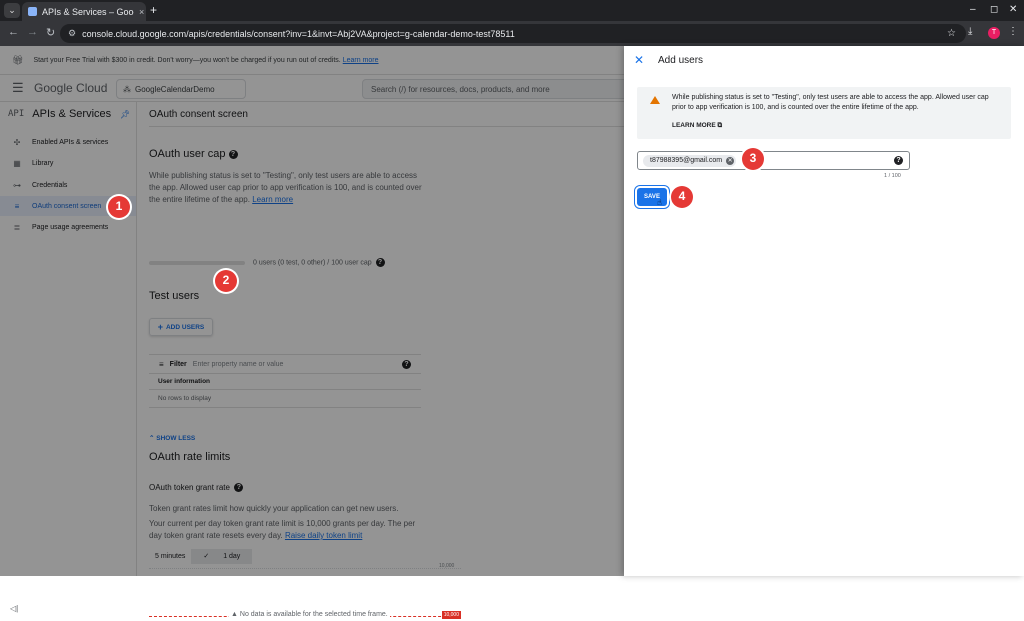  Describe the element at coordinates (72, 33) in the screenshot. I see `site-info-icon: ⚙` at that location.